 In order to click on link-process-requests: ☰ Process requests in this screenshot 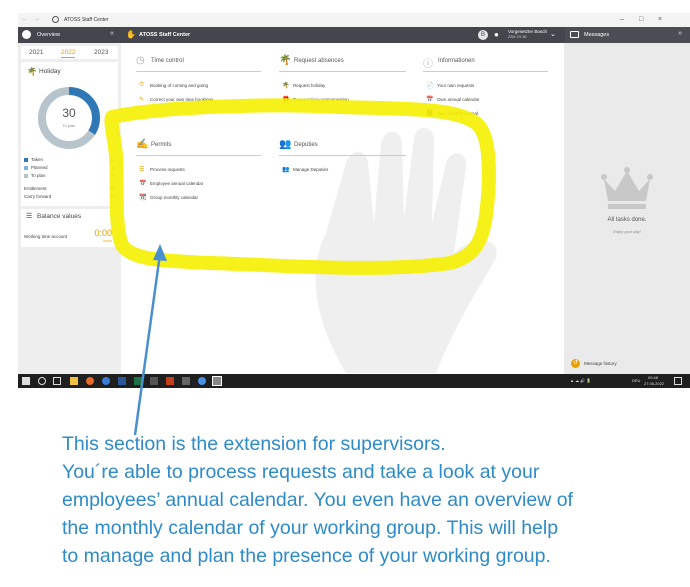, I will do `click(198, 170)`.